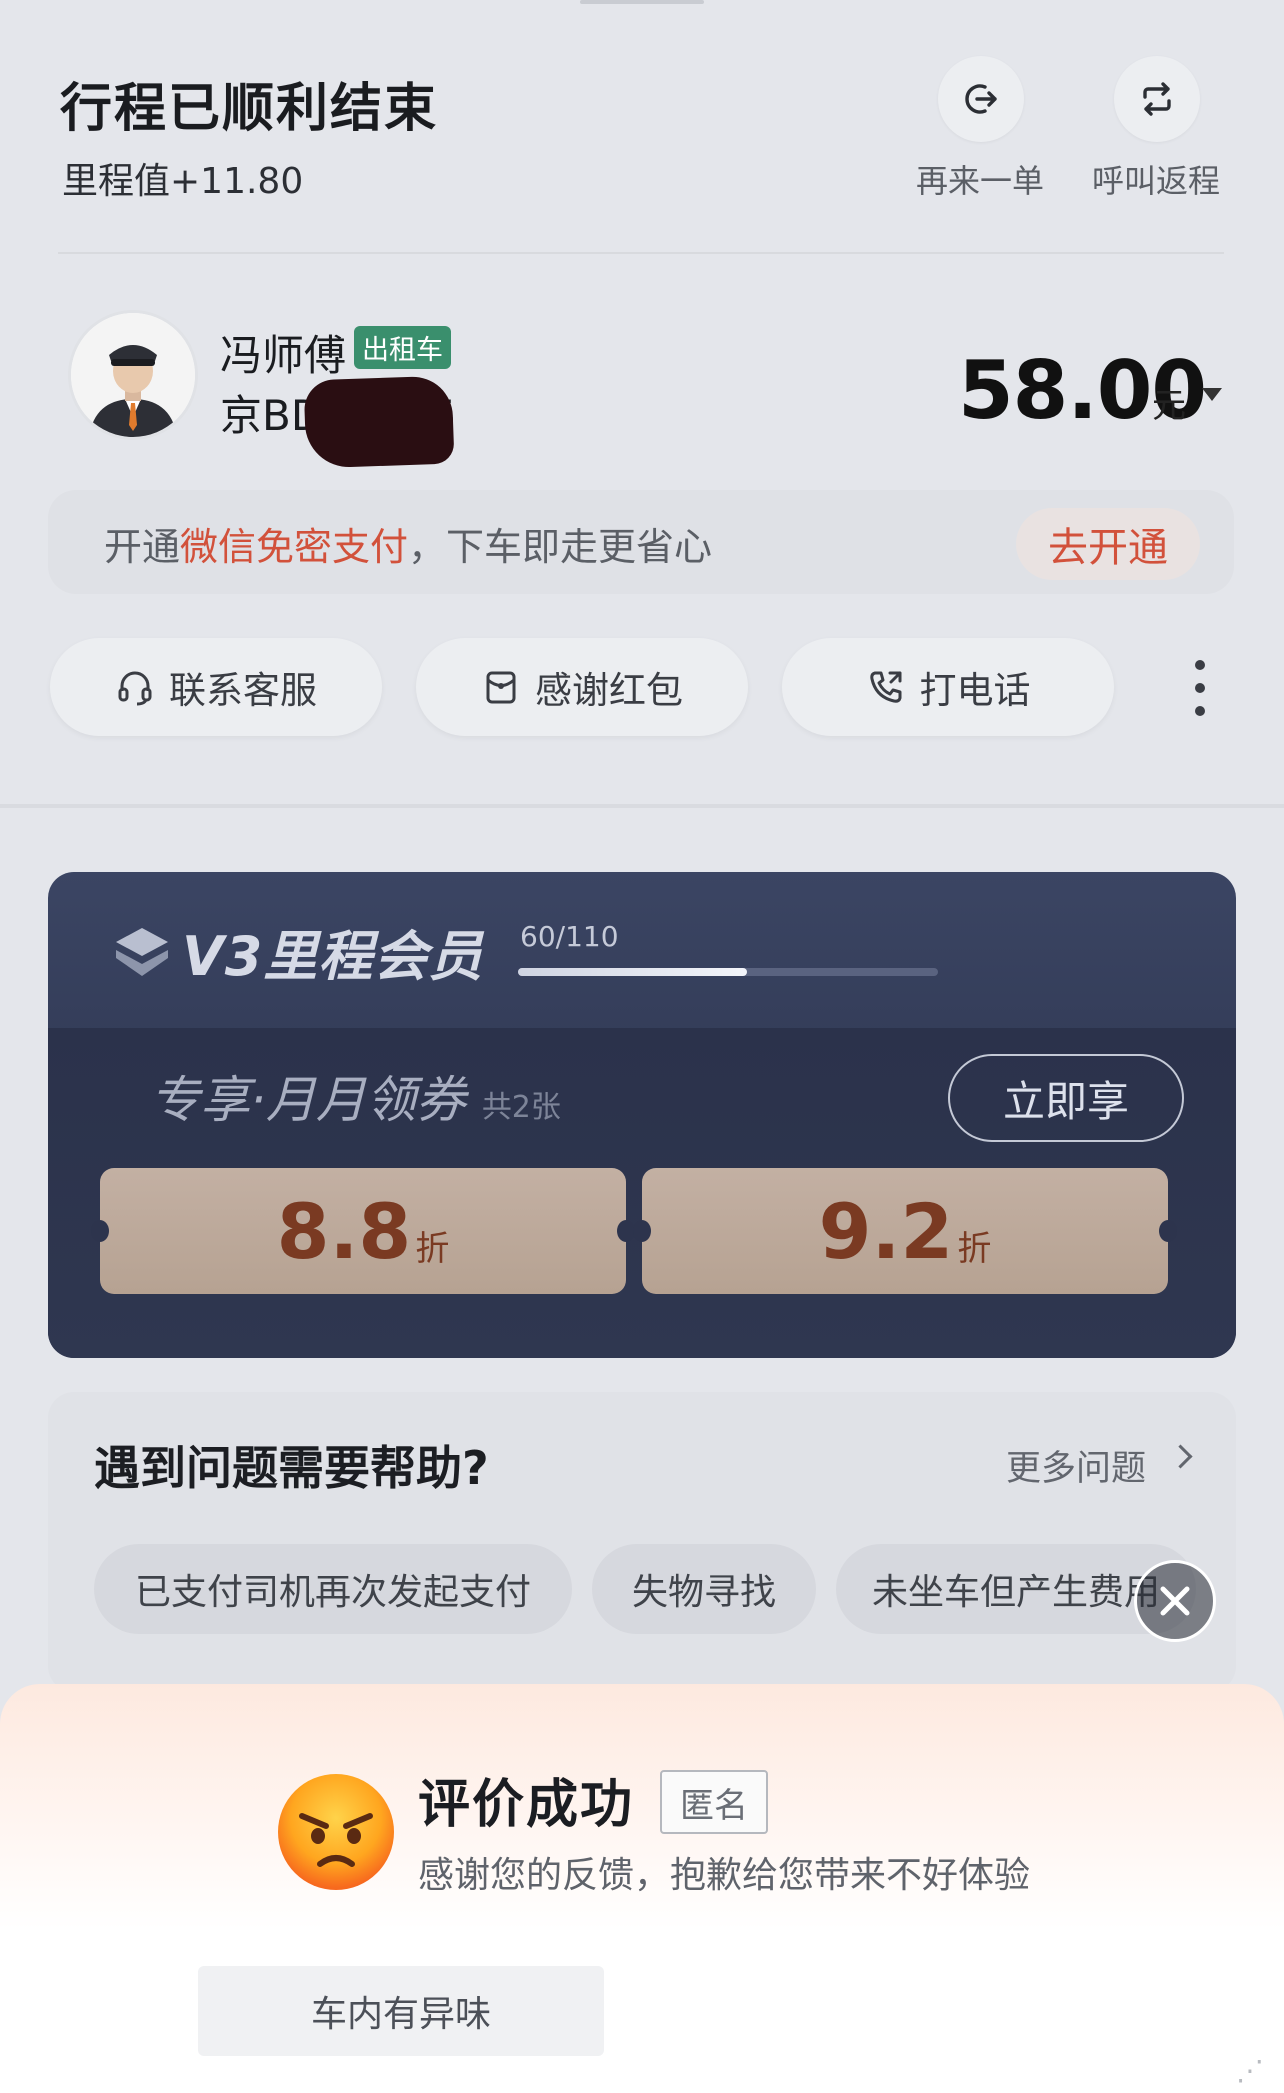 This screenshot has width=1284, height=2093. What do you see at coordinates (885, 687) in the screenshot?
I see `phone-icon` at bounding box center [885, 687].